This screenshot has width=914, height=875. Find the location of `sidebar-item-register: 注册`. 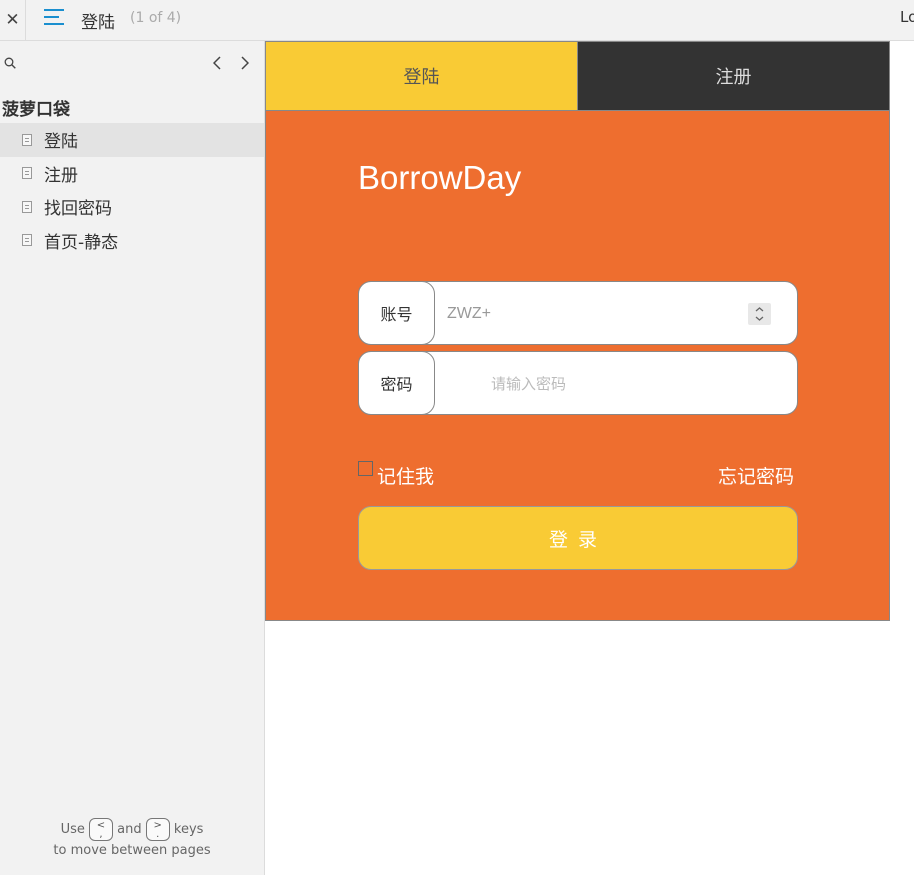

sidebar-item-register: 注册 is located at coordinates (132, 174).